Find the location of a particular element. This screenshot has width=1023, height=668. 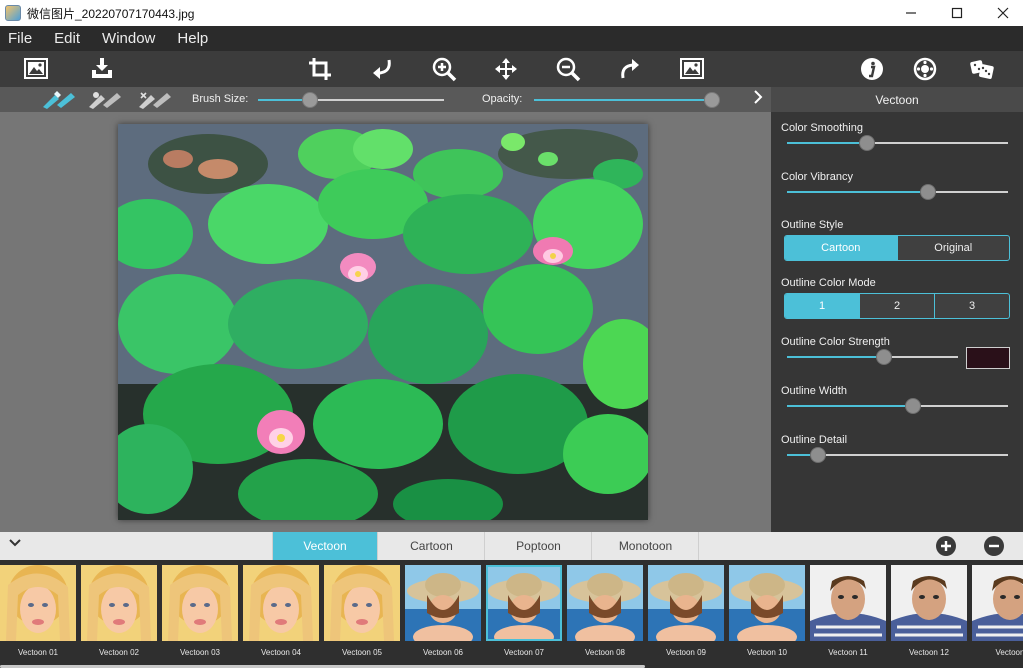

outline-color-strength-slider is located at coordinates (884, 357).